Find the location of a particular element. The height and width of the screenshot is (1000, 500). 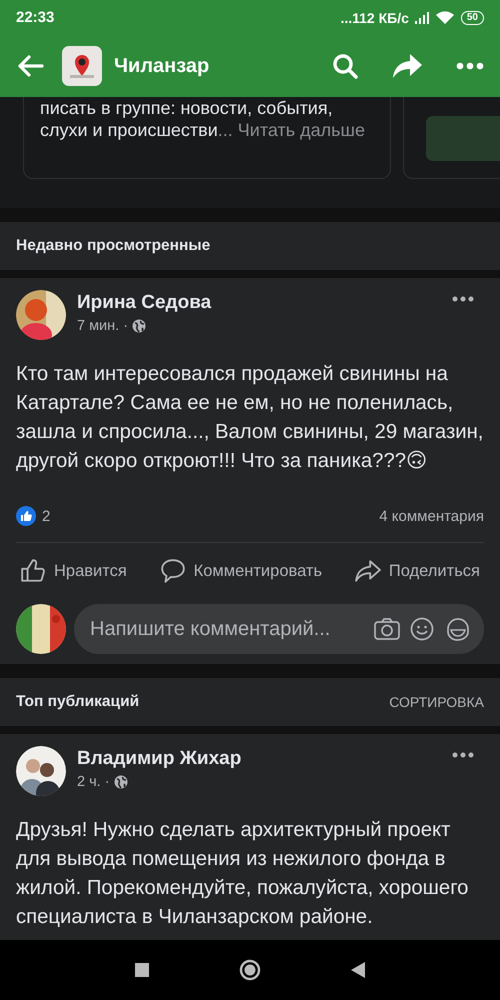

home-icon is located at coordinates (250, 970).